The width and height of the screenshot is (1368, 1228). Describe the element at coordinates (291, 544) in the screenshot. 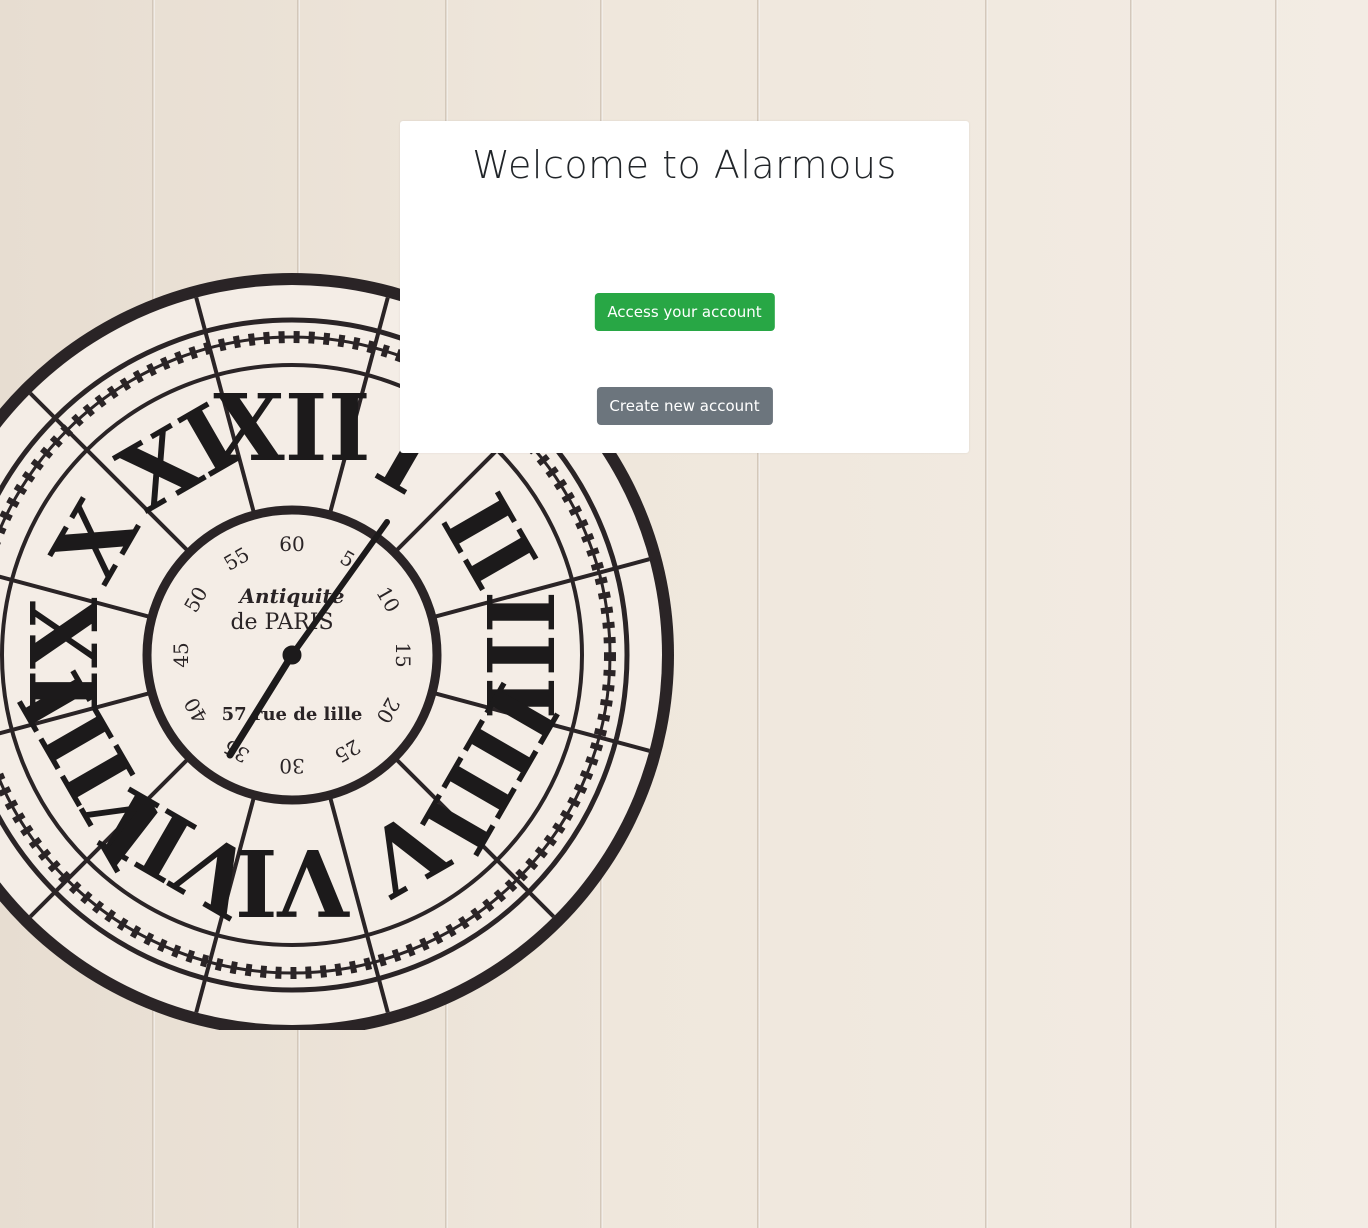

I see `clock-minute-mark: 60` at that location.